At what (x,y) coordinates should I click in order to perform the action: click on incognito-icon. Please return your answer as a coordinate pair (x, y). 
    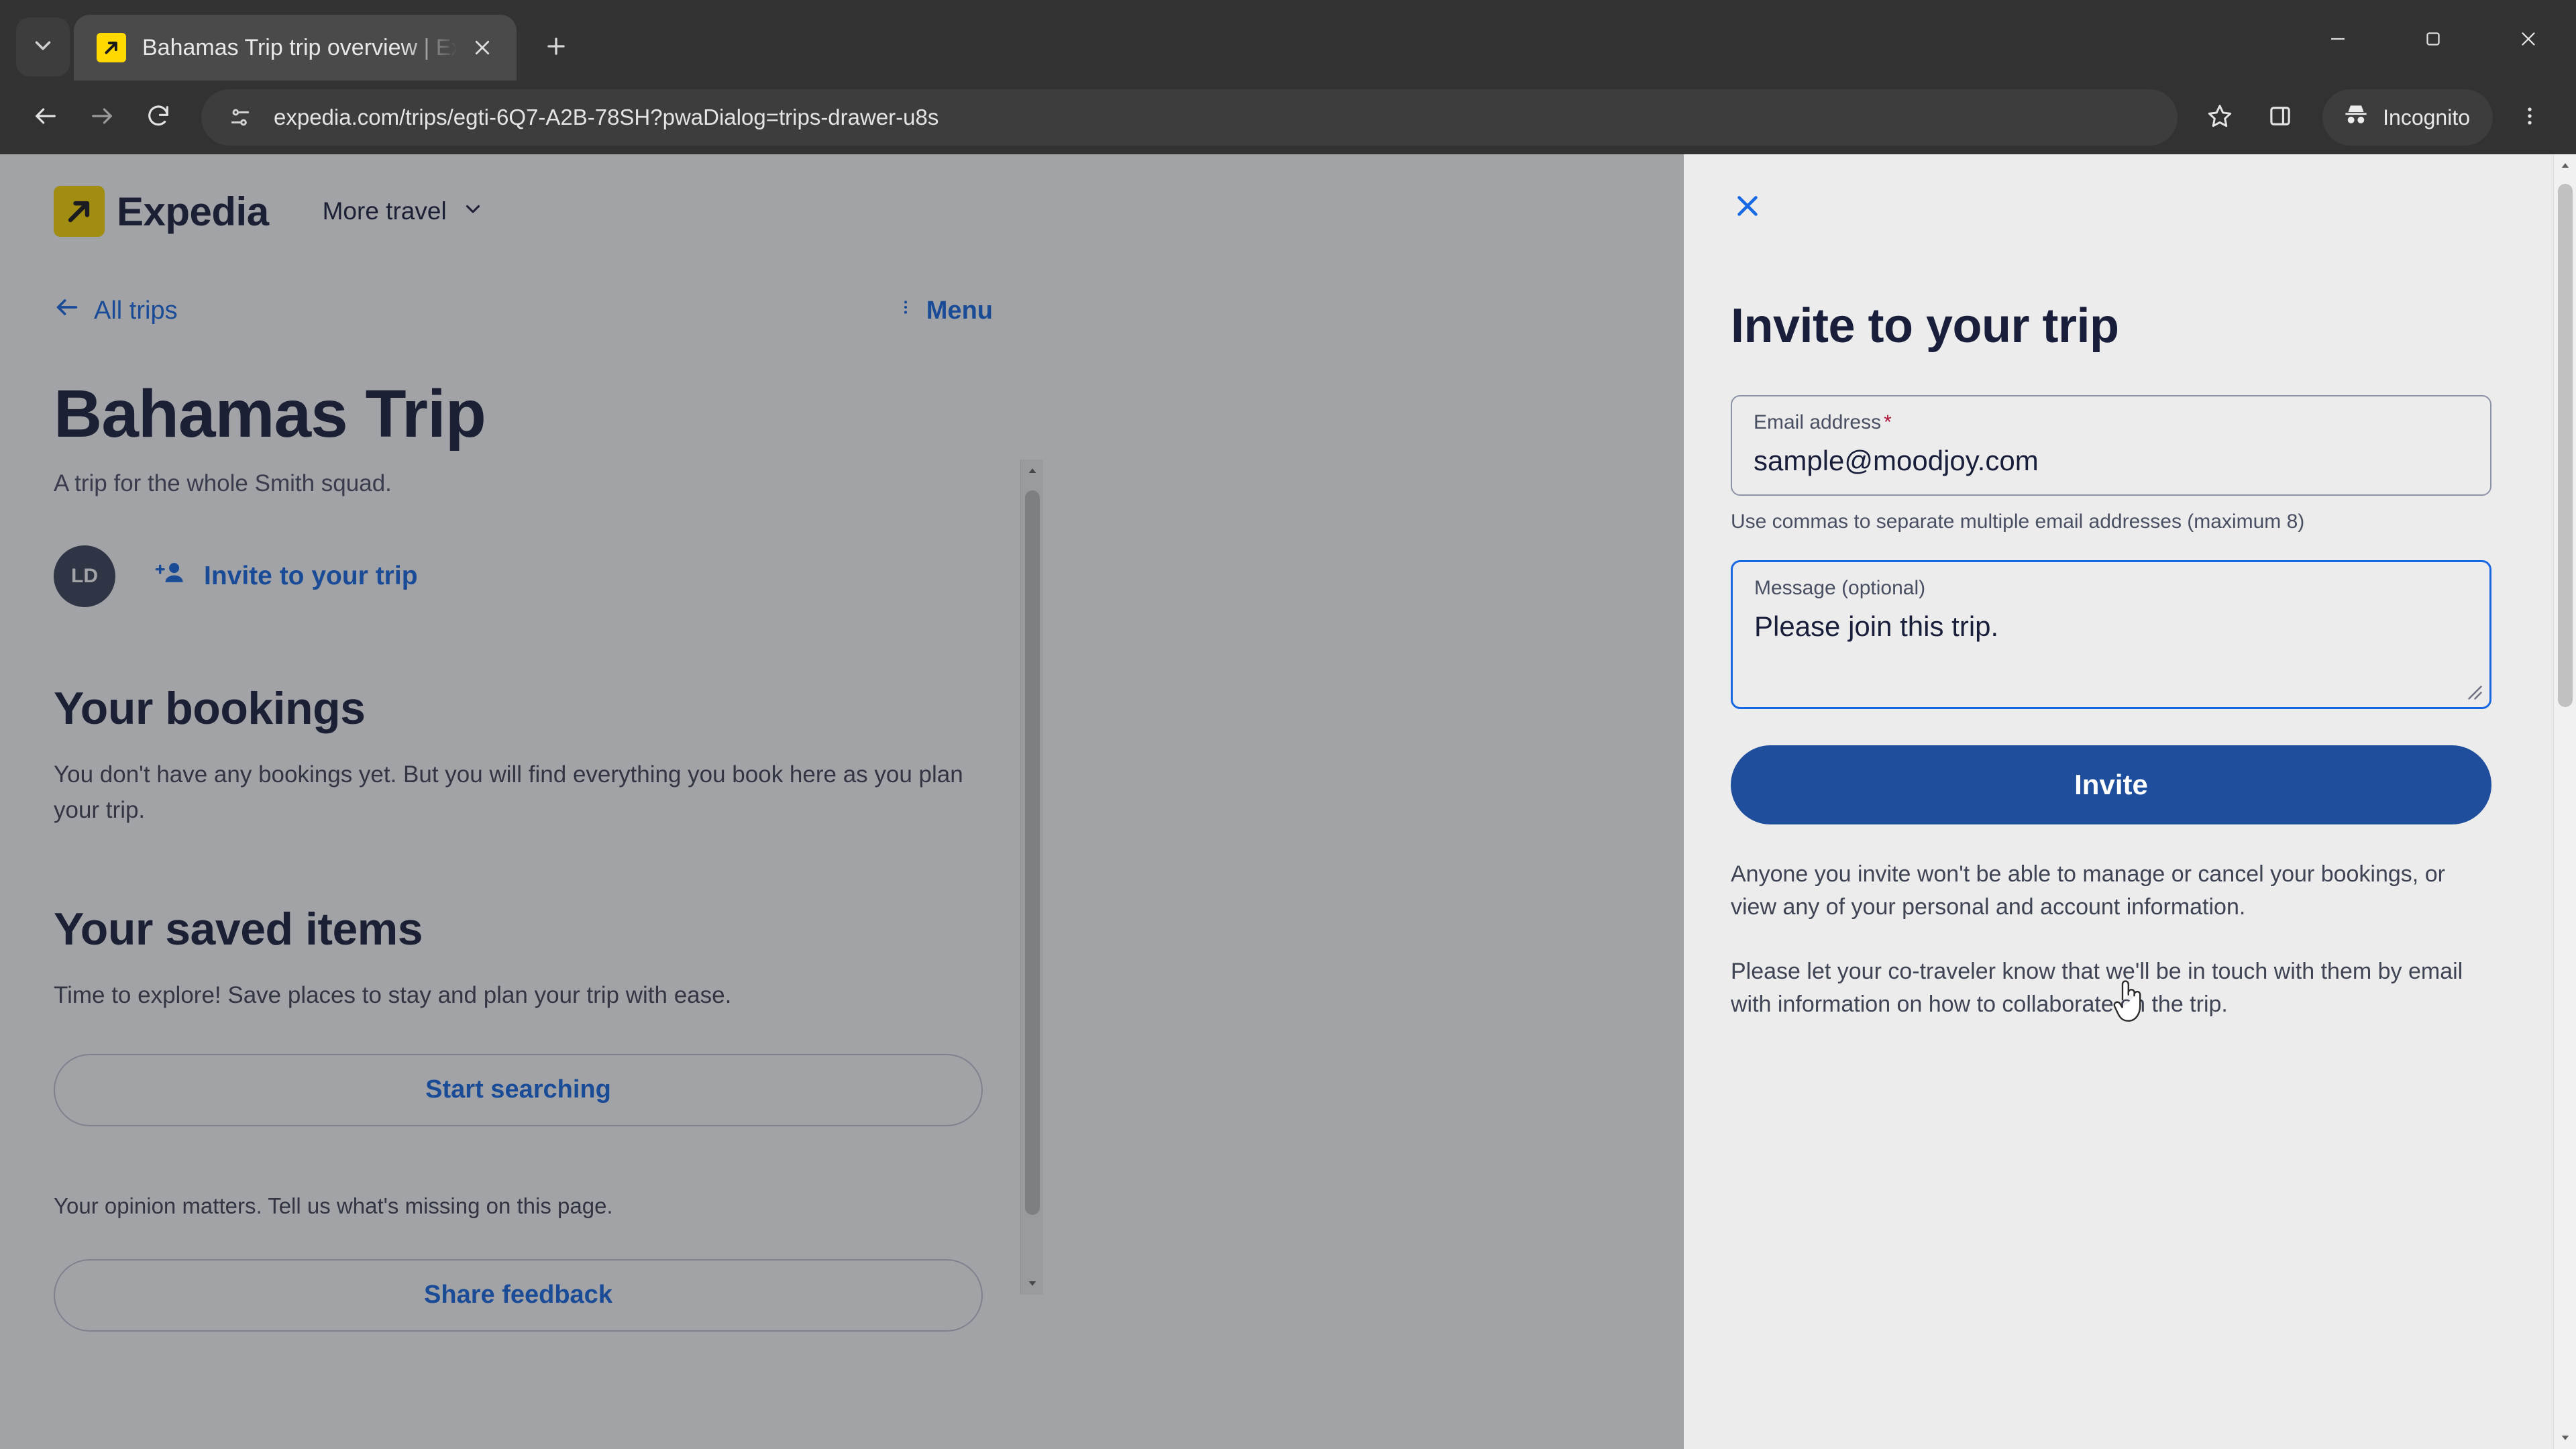
    Looking at the image, I should click on (2362, 117).